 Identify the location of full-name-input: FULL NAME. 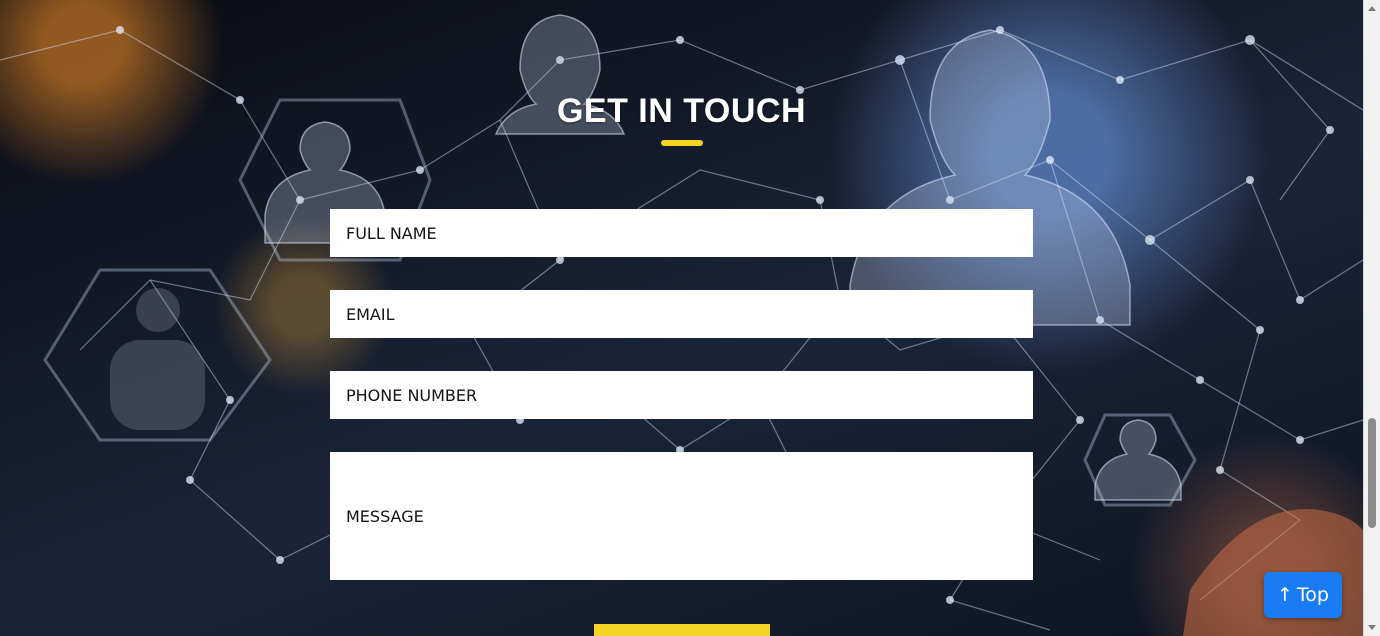
(681, 233).